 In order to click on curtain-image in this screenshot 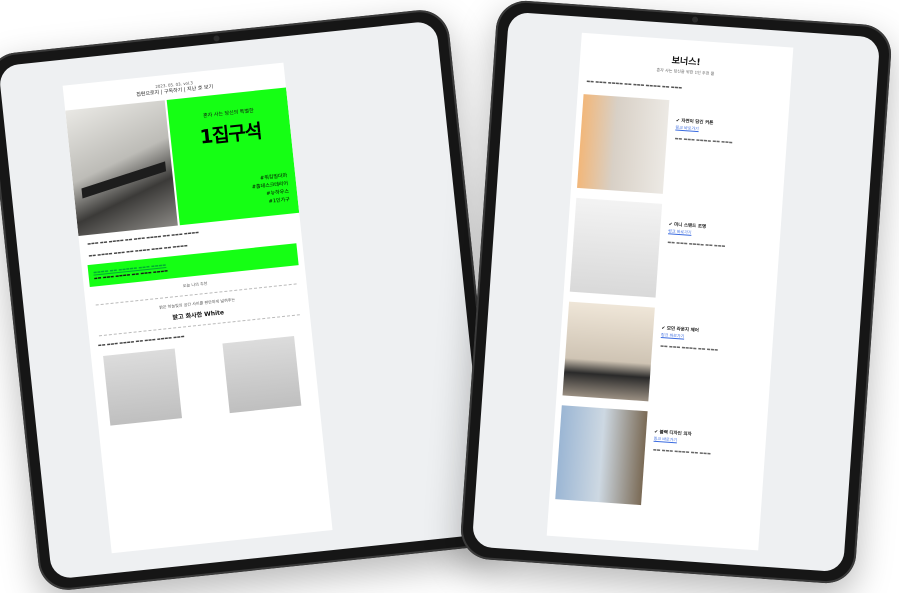, I will do `click(623, 144)`.